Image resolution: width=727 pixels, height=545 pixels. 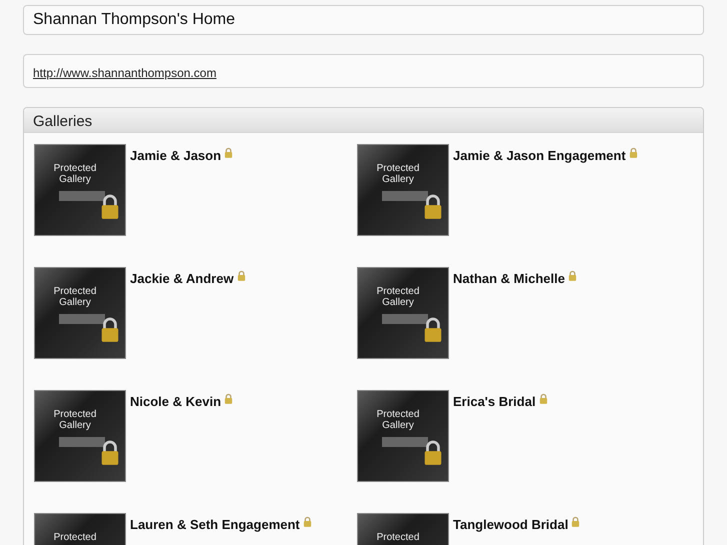 What do you see at coordinates (176, 401) in the screenshot?
I see `gallery-link: Nicole & Kevin` at bounding box center [176, 401].